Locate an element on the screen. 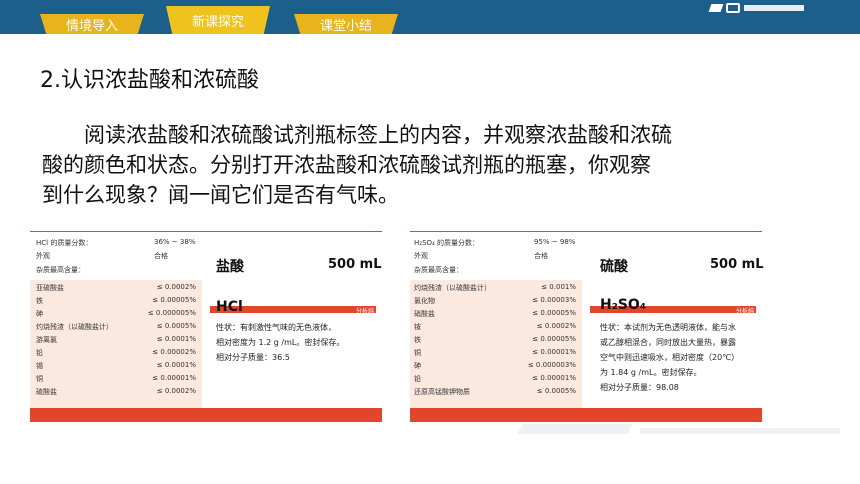  impurity-value: ≤ 0.00002% is located at coordinates (174, 352).